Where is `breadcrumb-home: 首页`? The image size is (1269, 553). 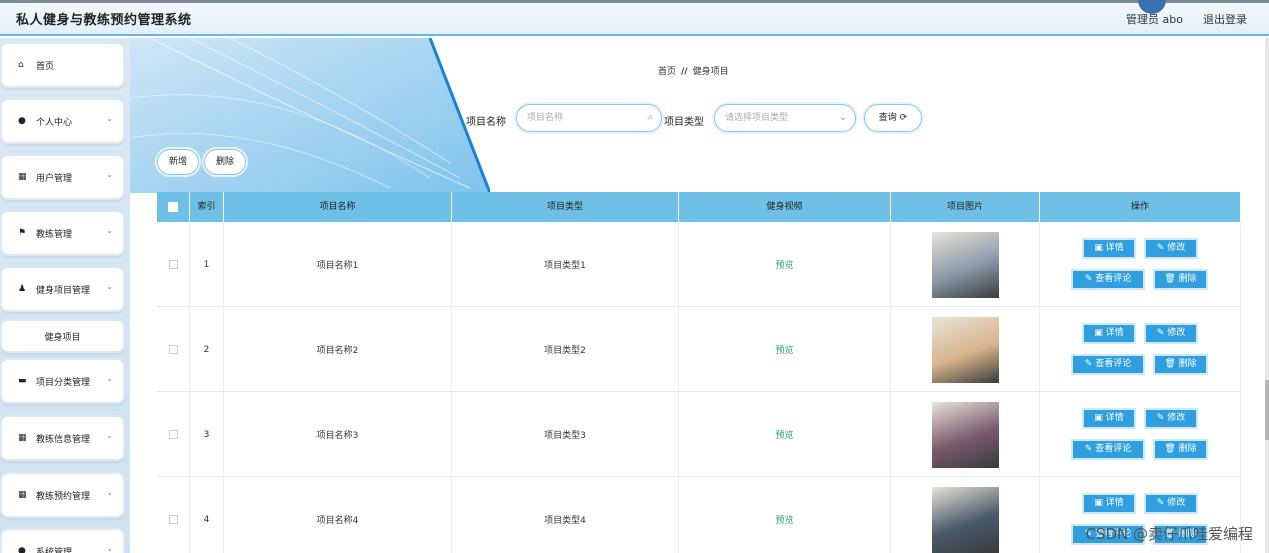
breadcrumb-home: 首页 is located at coordinates (667, 72).